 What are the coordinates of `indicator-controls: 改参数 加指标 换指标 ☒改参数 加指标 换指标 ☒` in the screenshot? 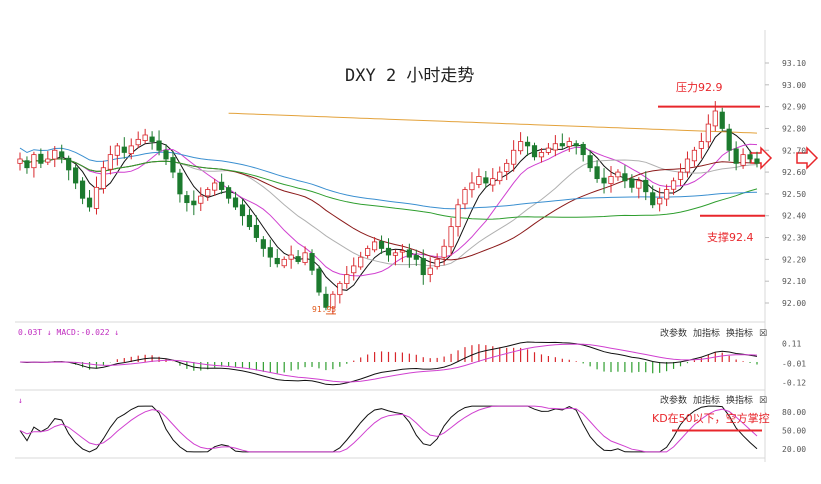 It's located at (713, 366).